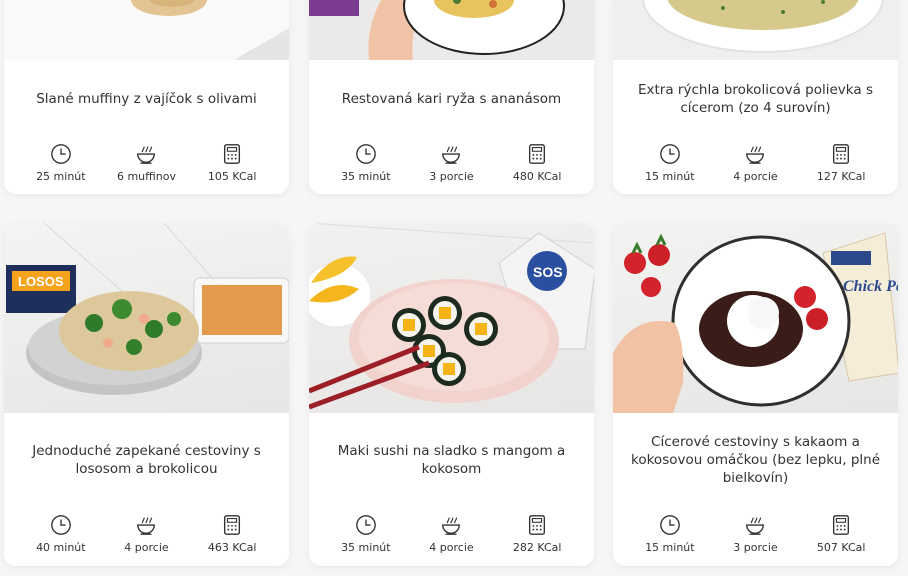 The image size is (908, 576). I want to click on recipe-title: Slané muffiny z vajíčok s olivami, so click(146, 99).